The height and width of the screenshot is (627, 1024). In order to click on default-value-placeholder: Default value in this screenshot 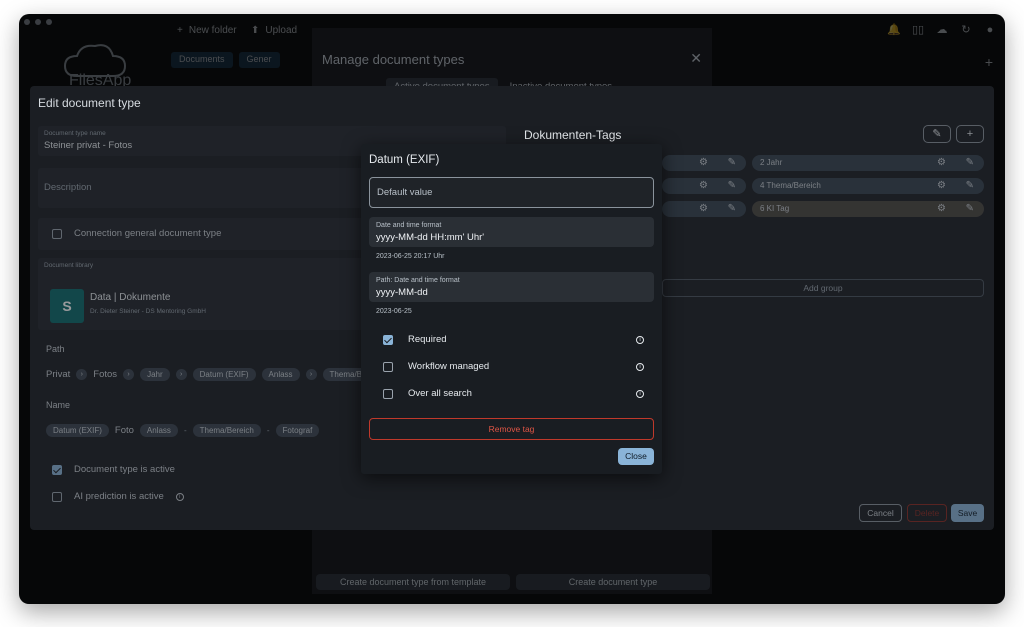, I will do `click(405, 192)`.